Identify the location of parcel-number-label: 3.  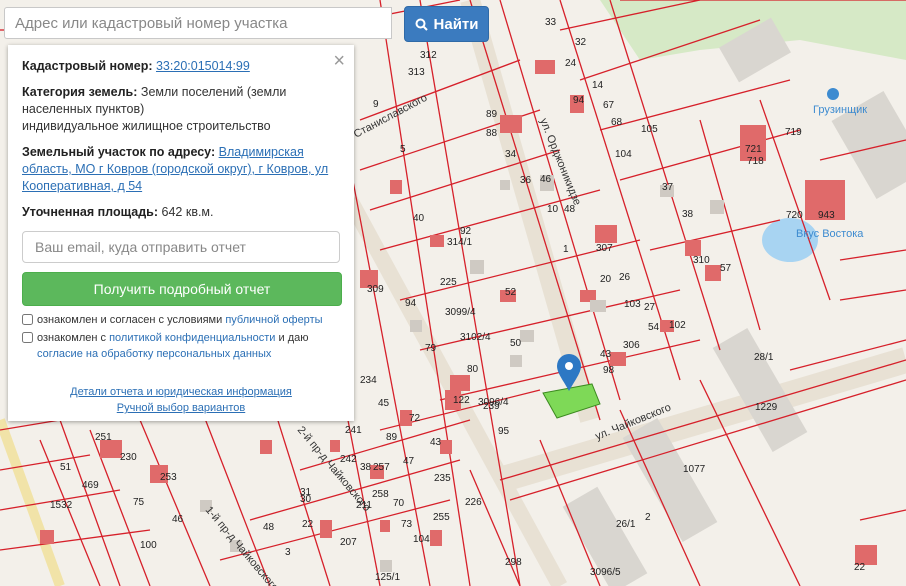
(288, 552).